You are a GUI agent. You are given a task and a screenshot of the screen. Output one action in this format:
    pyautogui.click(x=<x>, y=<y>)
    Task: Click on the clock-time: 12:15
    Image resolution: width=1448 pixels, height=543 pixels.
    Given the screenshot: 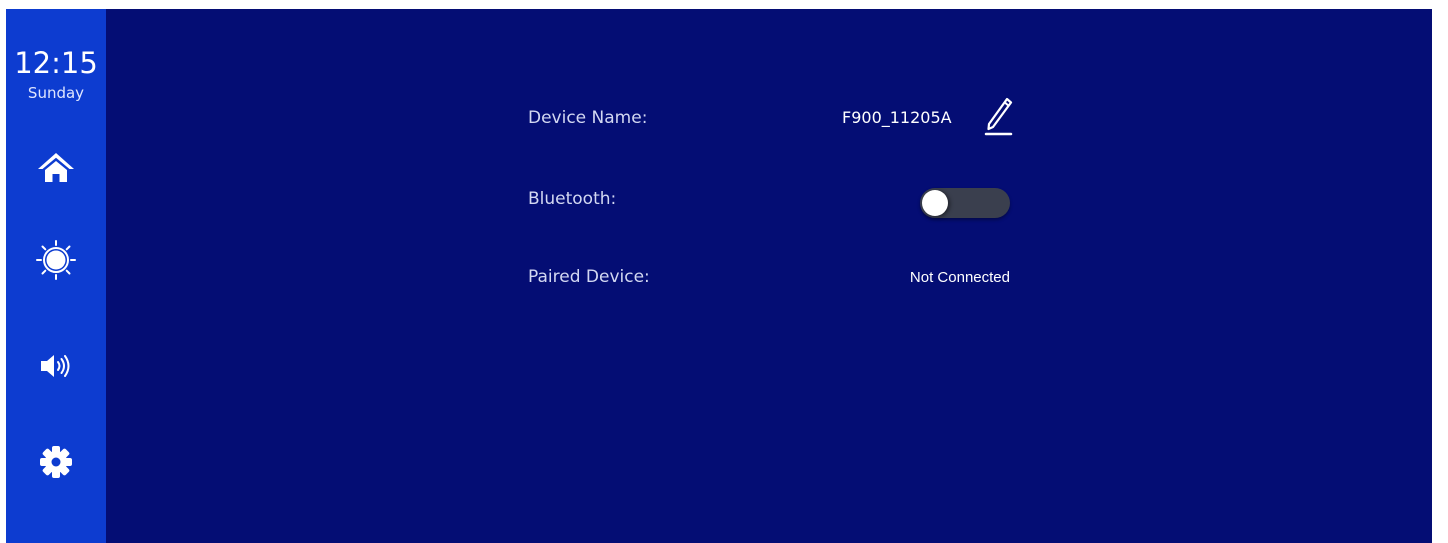 What is the action you would take?
    pyautogui.click(x=56, y=63)
    